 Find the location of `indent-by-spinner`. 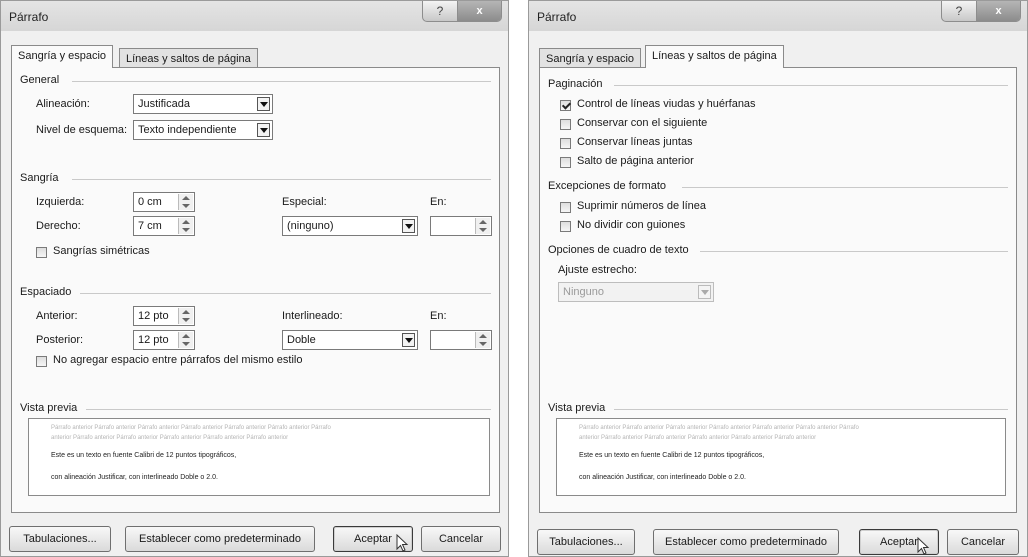

indent-by-spinner is located at coordinates (461, 226).